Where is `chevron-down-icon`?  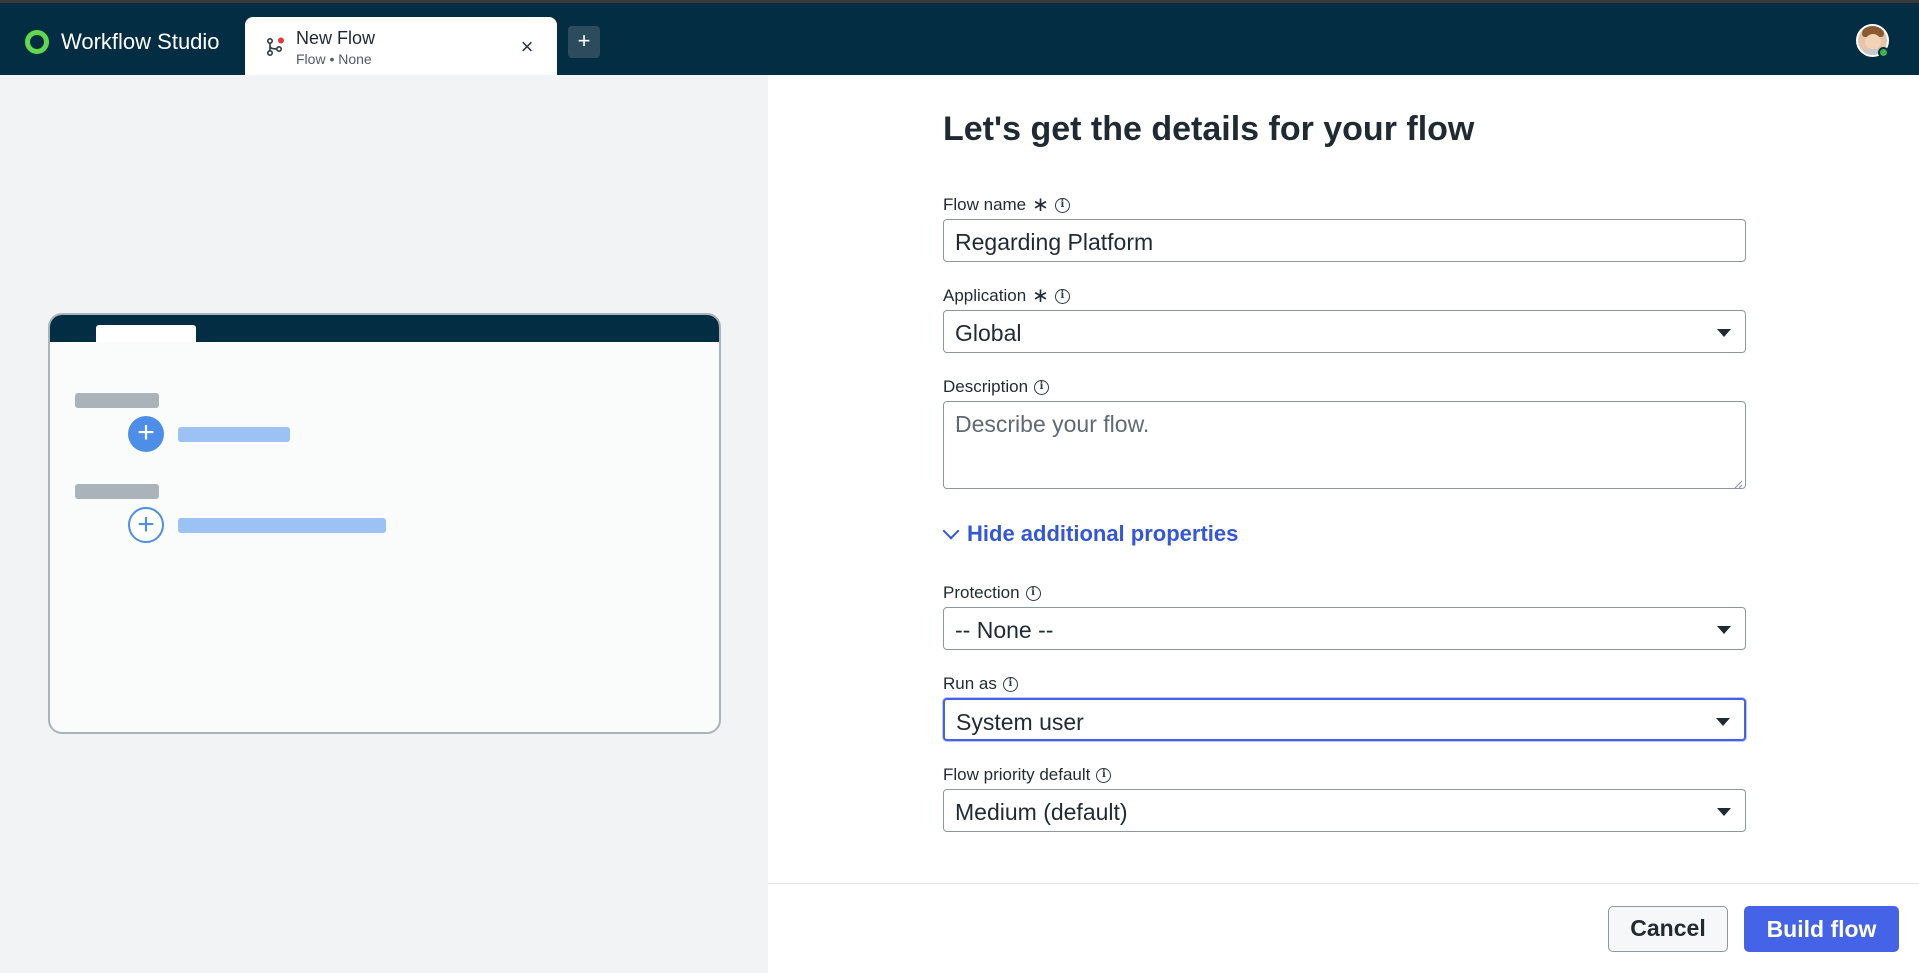
chevron-down-icon is located at coordinates (951, 531).